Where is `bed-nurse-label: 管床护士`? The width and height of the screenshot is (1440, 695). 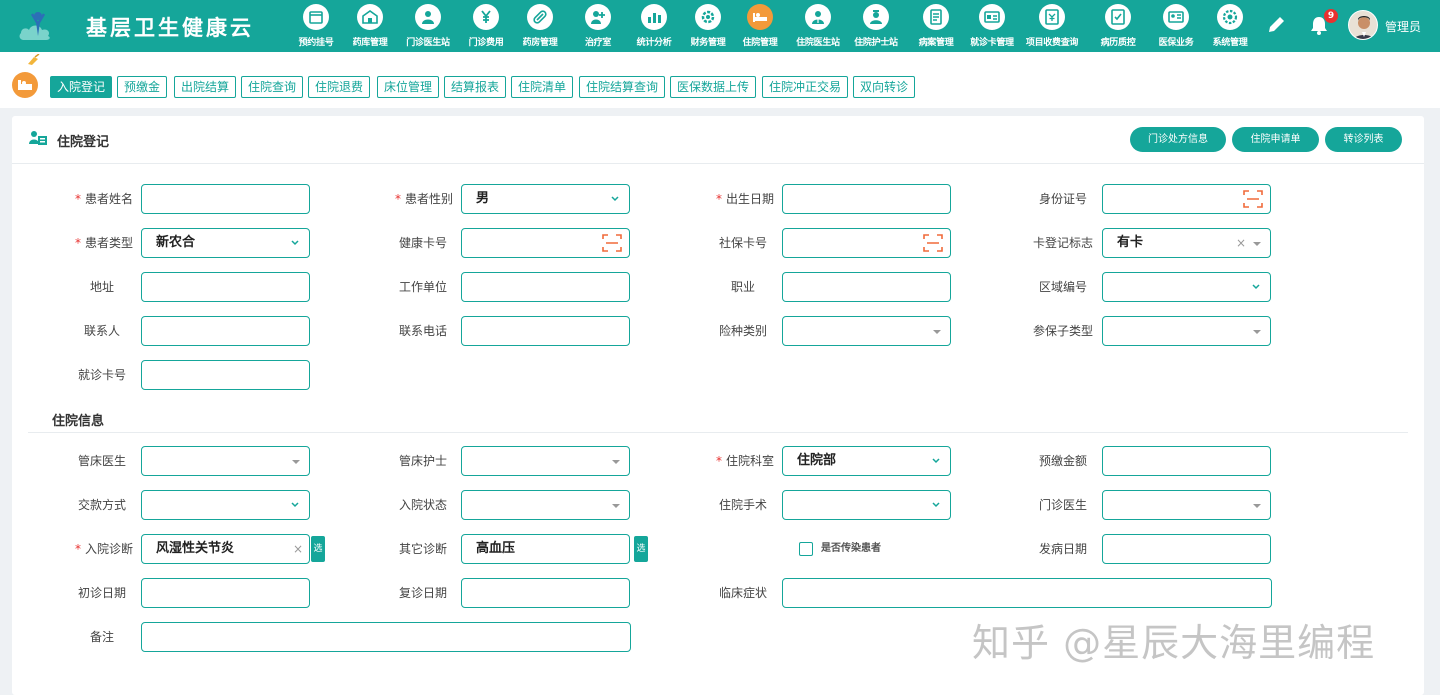 bed-nurse-label: 管床护士 is located at coordinates (422, 461).